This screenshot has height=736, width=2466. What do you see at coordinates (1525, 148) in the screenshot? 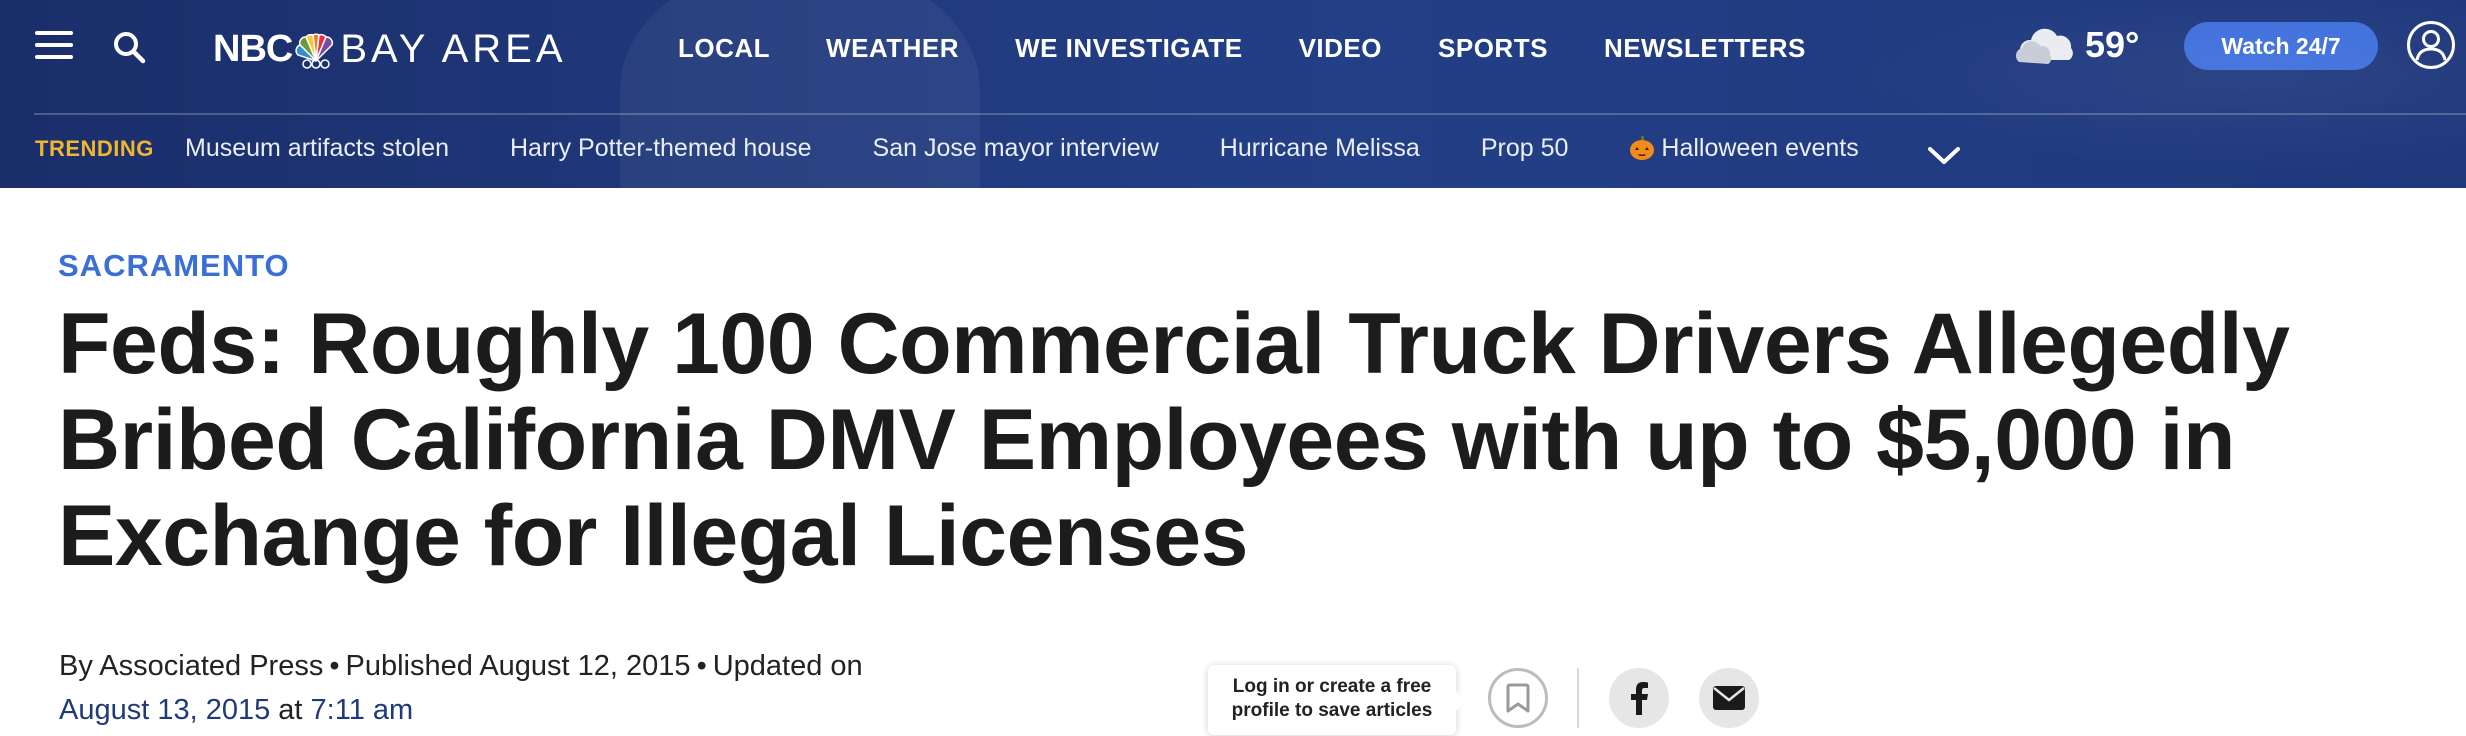
I see `trending-link: Prop 50` at bounding box center [1525, 148].